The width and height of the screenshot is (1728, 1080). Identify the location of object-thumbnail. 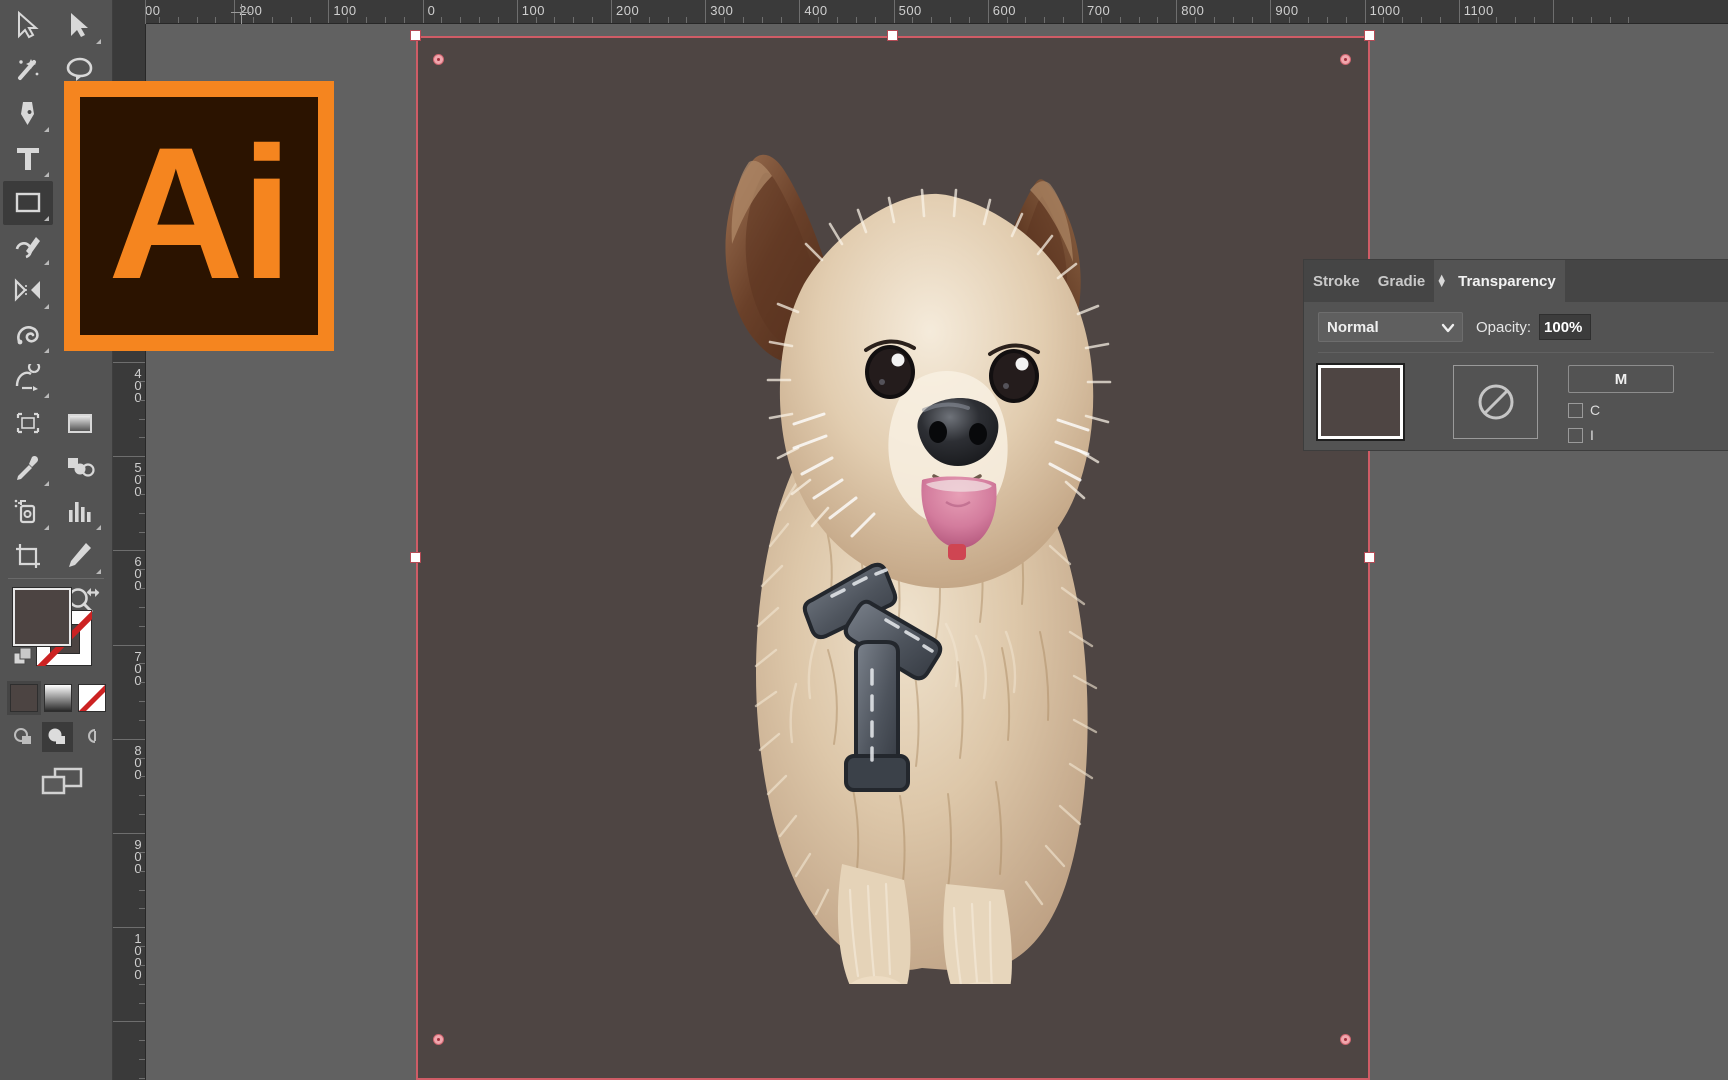
(1360, 402).